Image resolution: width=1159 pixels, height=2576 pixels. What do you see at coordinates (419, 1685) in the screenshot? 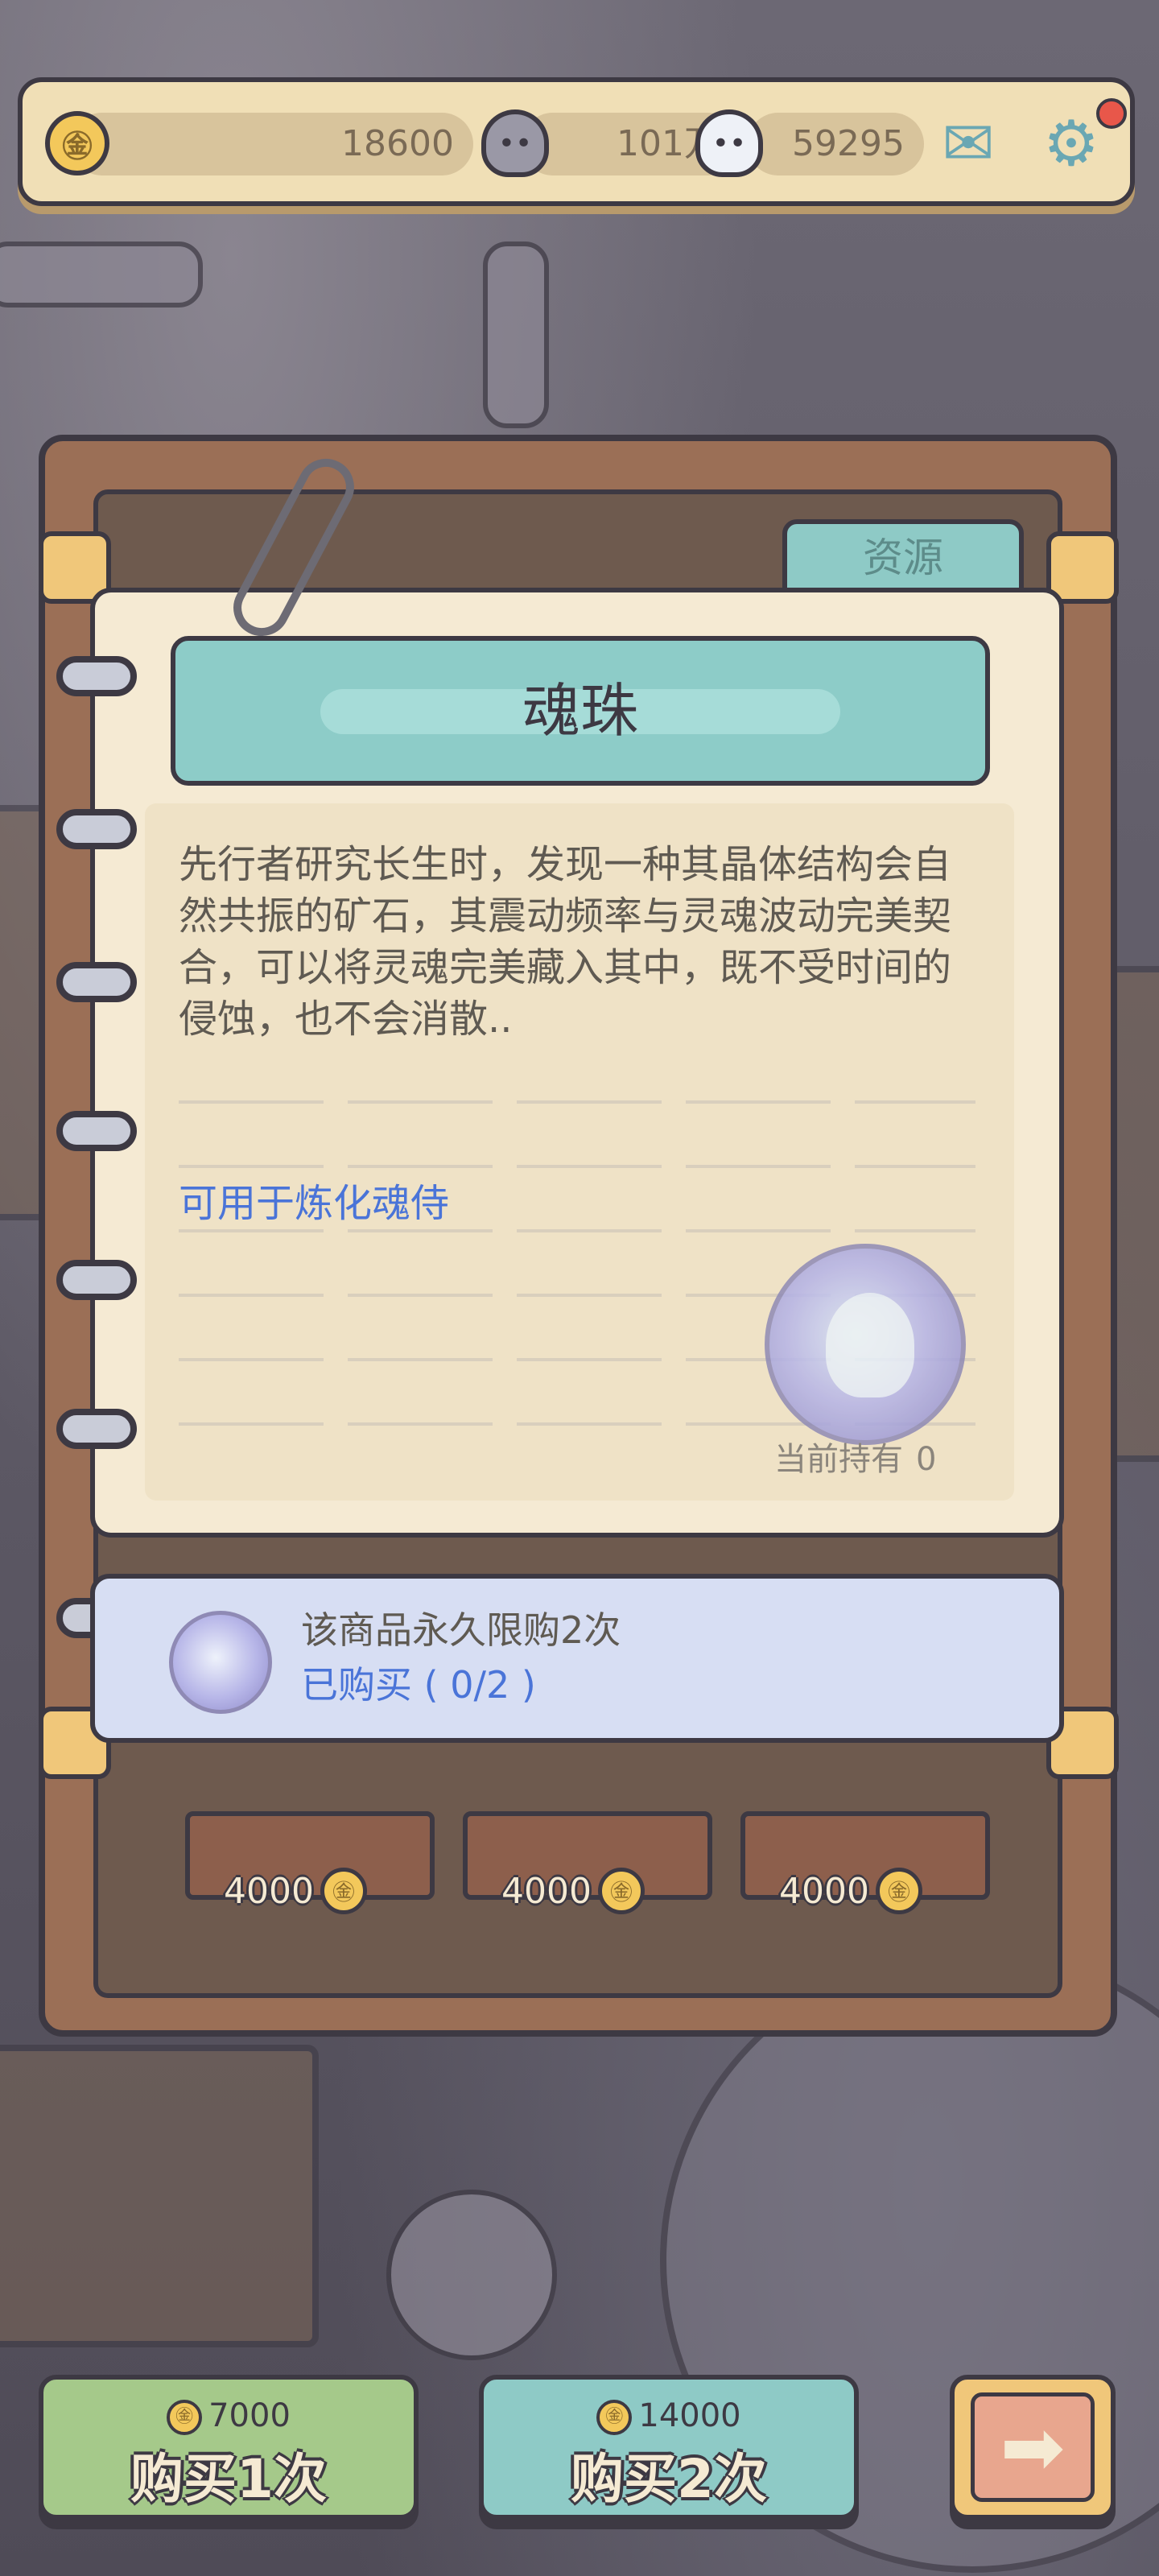
I see `purchased-count: 已购买 ( 0/2 )` at bounding box center [419, 1685].